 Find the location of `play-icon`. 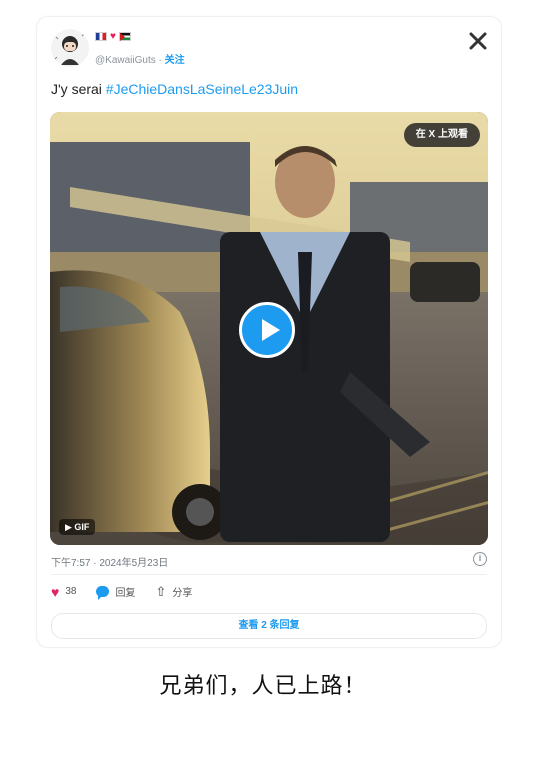

play-icon is located at coordinates (267, 330).